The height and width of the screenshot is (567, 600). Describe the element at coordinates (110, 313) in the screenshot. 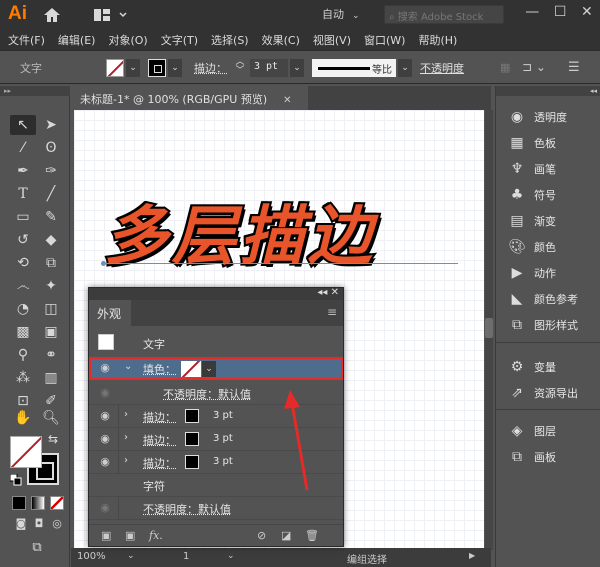

I see `tab-appearance: 外观` at that location.